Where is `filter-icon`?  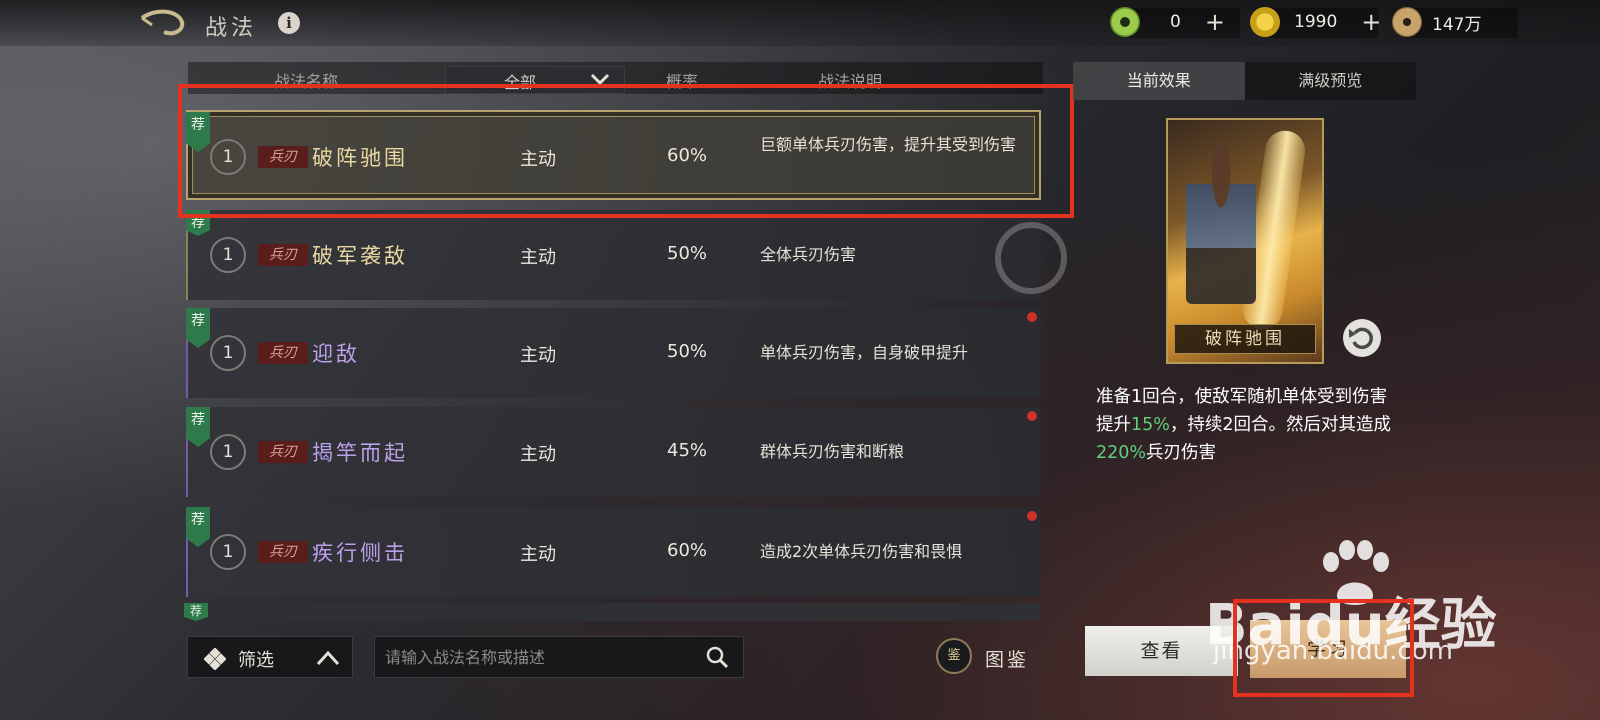
filter-icon is located at coordinates (215, 659).